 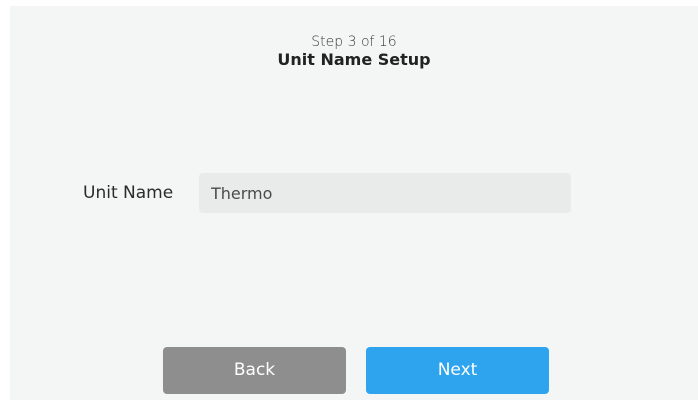 What do you see at coordinates (254, 370) in the screenshot?
I see `back-button: Back` at bounding box center [254, 370].